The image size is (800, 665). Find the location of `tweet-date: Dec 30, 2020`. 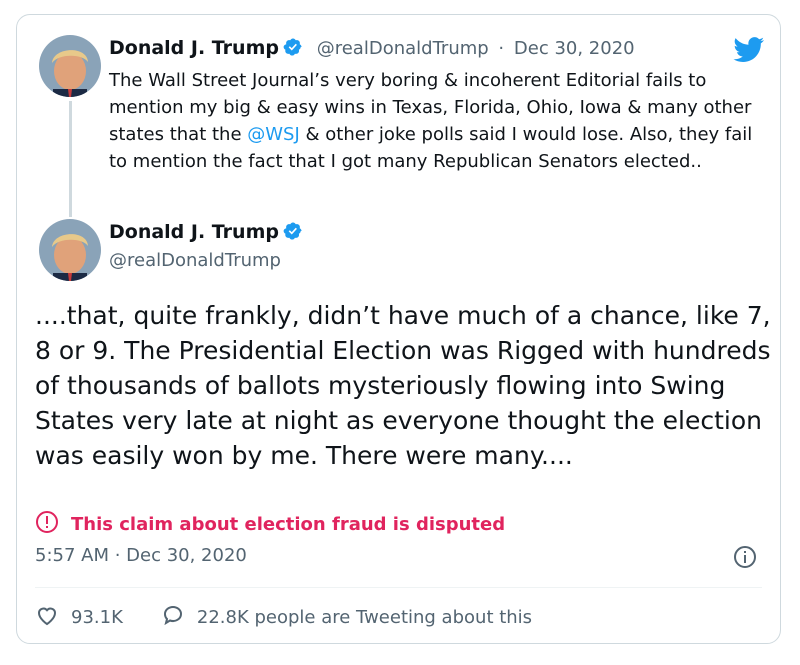

tweet-date: Dec 30, 2020 is located at coordinates (574, 48).